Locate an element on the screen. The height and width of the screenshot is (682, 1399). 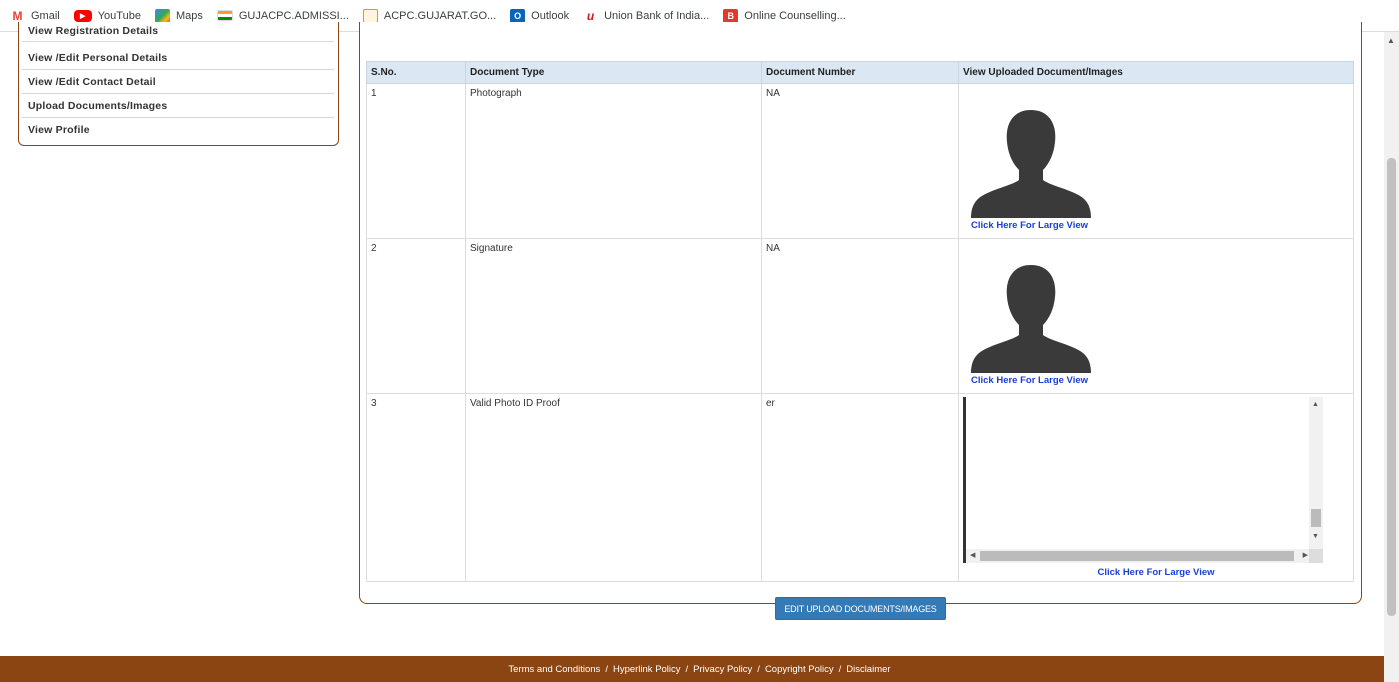
row-document-type: Signature is located at coordinates (613, 316).